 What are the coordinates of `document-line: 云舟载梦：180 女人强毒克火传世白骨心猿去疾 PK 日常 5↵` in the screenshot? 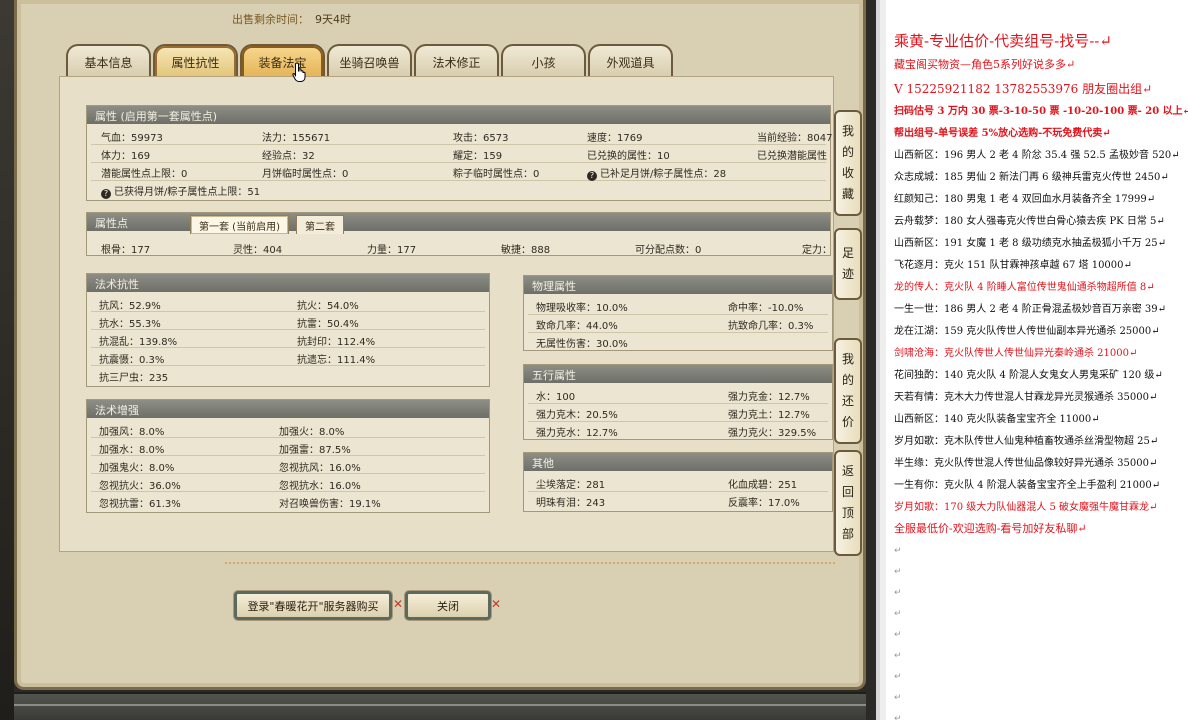 It's located at (1029, 221).